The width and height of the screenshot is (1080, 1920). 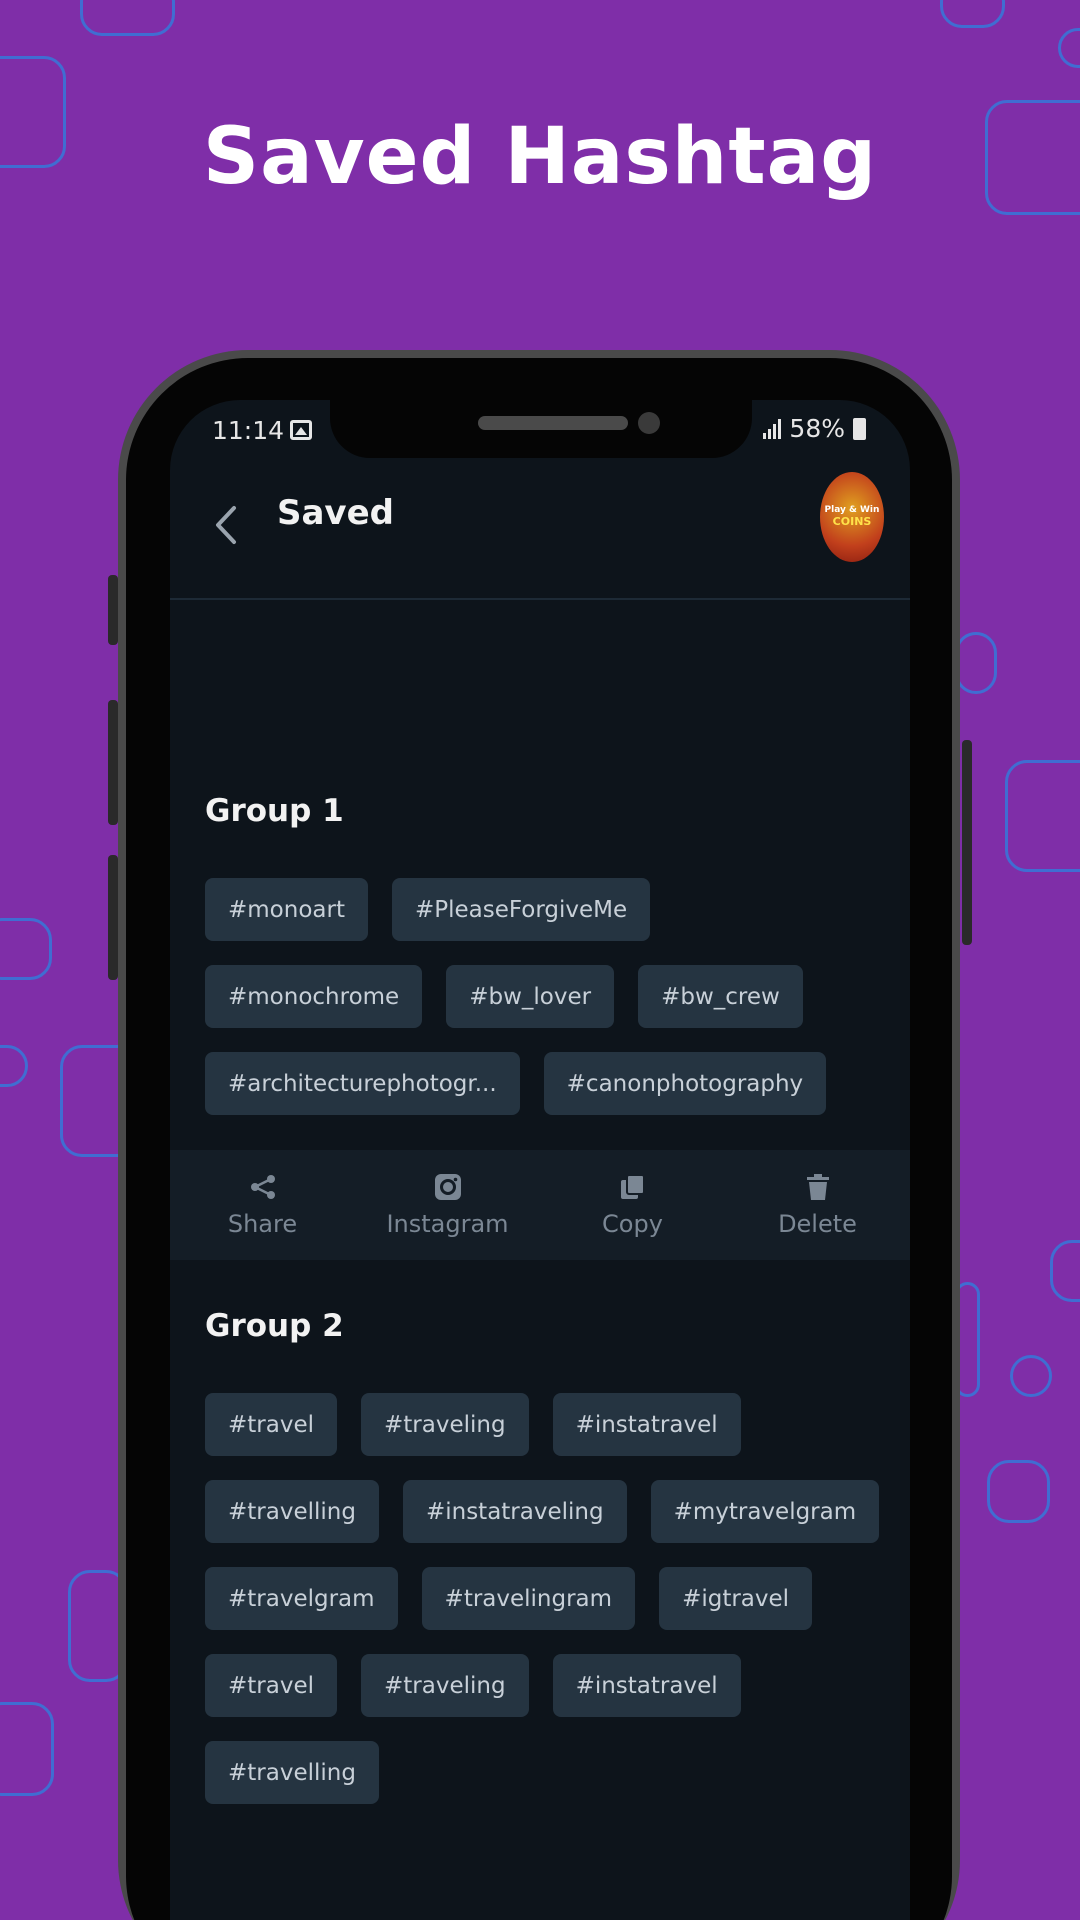 I want to click on group-actions: Share Instagram Copy Delete, so click(x=540, y=1205).